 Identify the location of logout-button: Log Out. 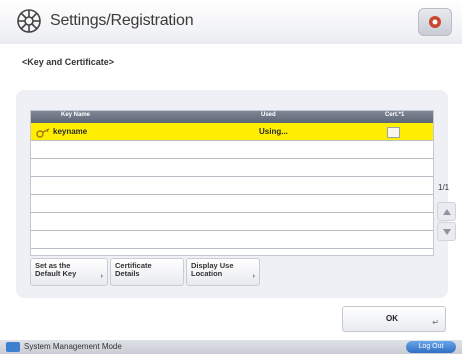
(431, 347).